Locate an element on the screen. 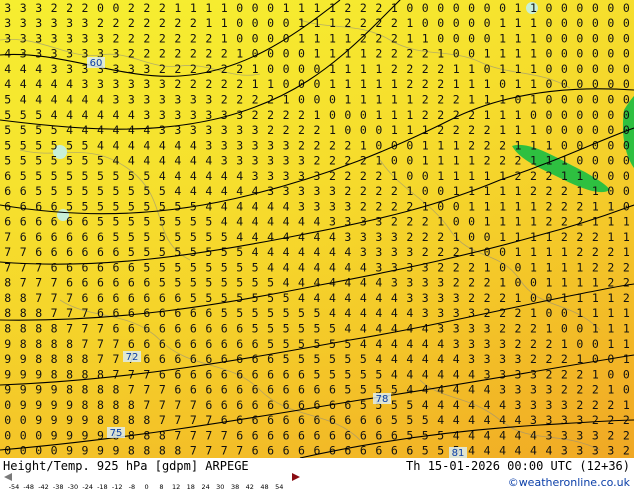 The width and height of the screenshot is (634, 490). scale-label: -48 is located at coordinates (28, 486).